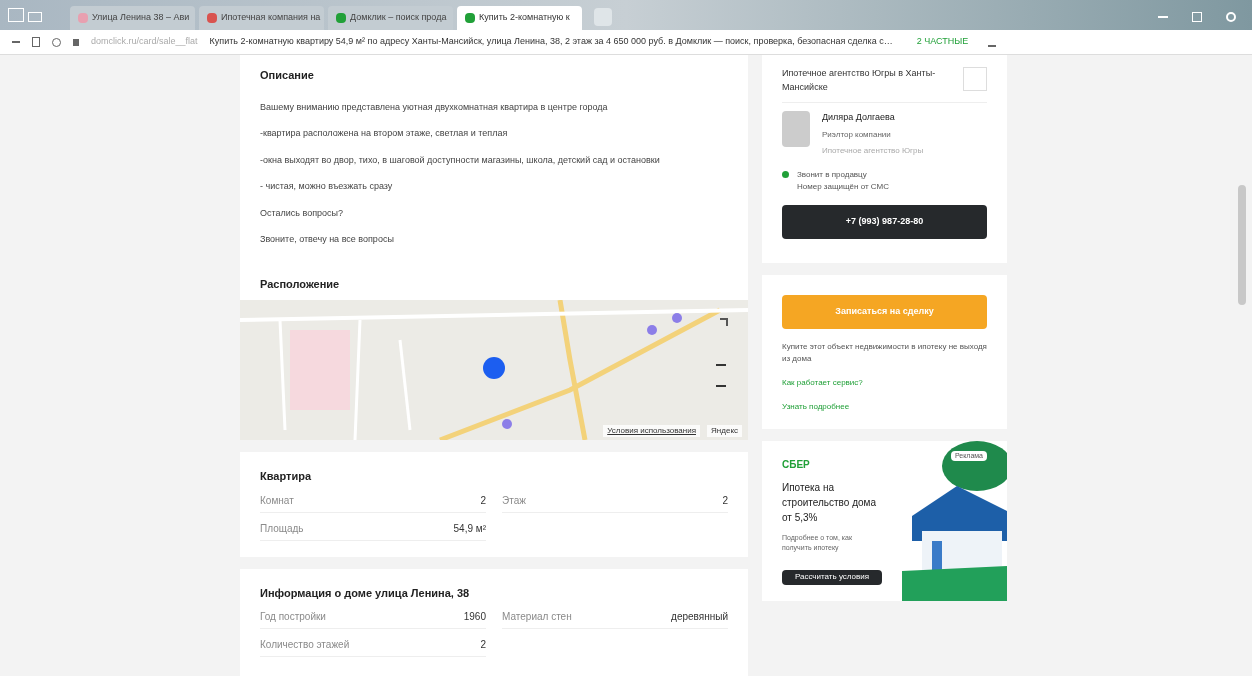  Describe the element at coordinates (832, 174) in the screenshot. I see `status-text: Звонит в продавцу` at that location.